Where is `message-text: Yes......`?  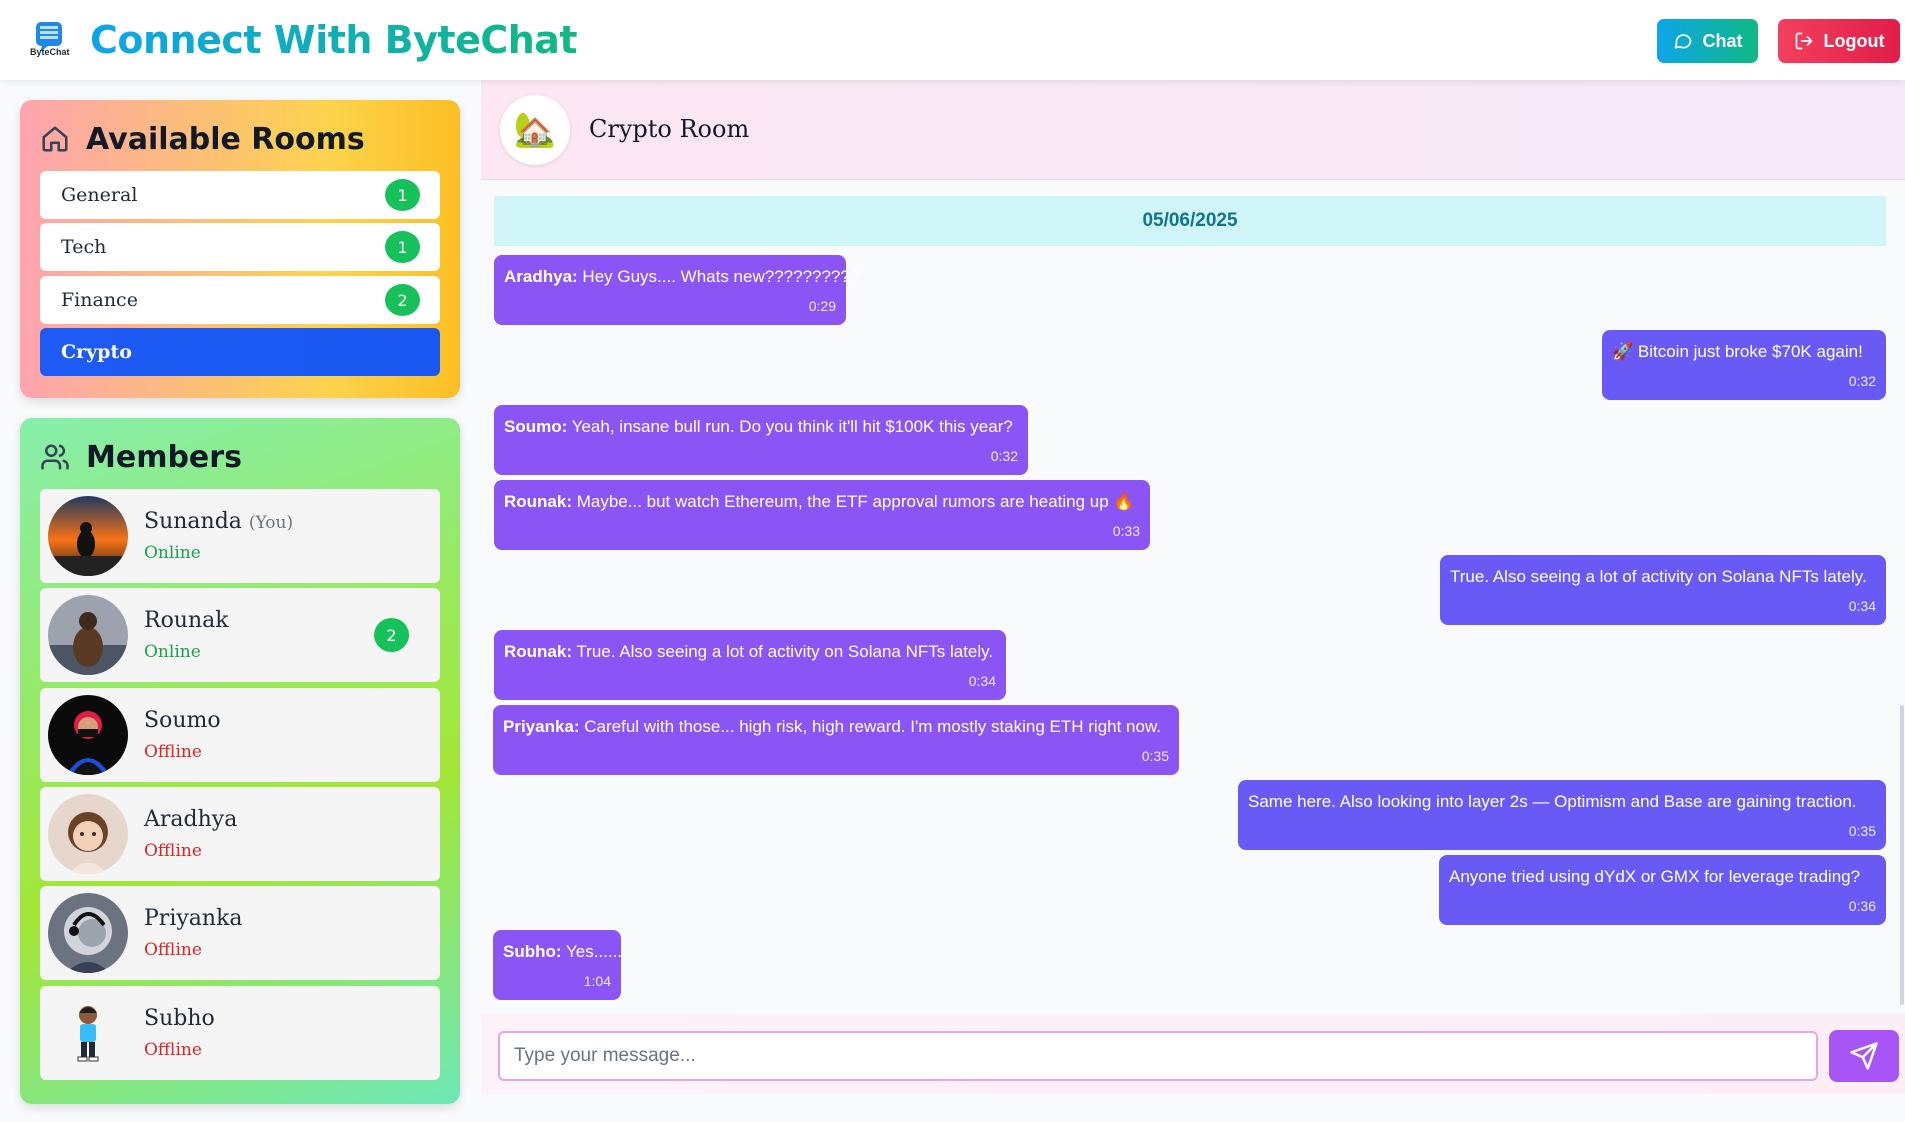
message-text: Yes...... is located at coordinates (592, 951).